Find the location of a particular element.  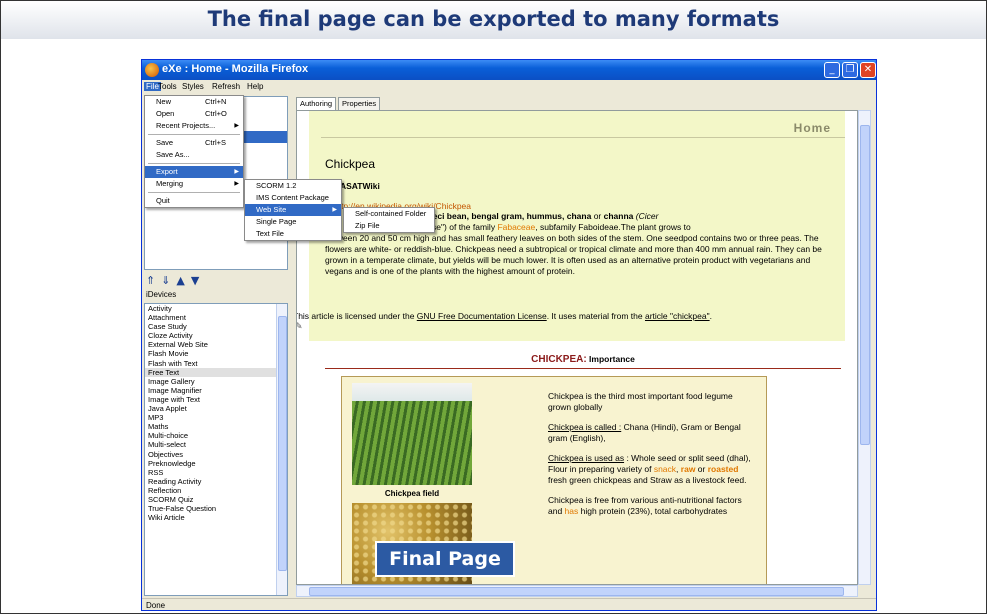

idevices-scrollbar is located at coordinates (281, 449).